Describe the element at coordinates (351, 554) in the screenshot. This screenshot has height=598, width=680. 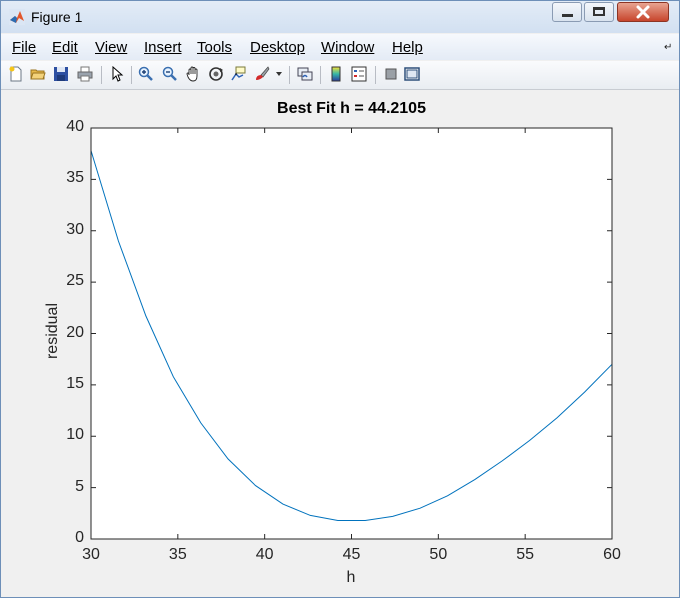
I see `x-tick-label: 45` at that location.